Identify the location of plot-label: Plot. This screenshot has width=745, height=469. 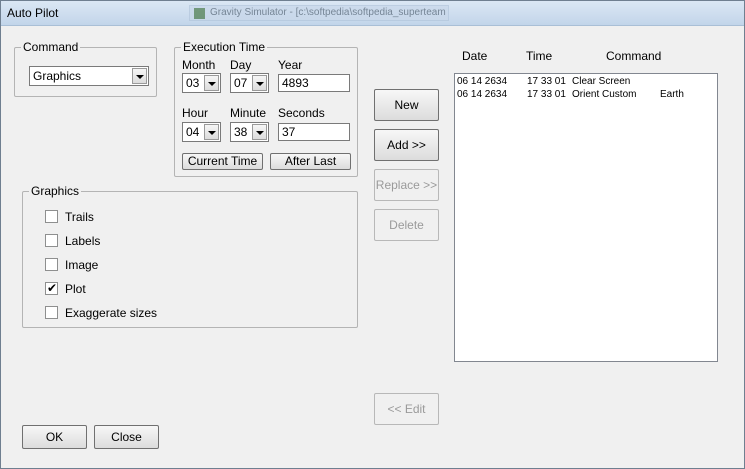
(75, 289).